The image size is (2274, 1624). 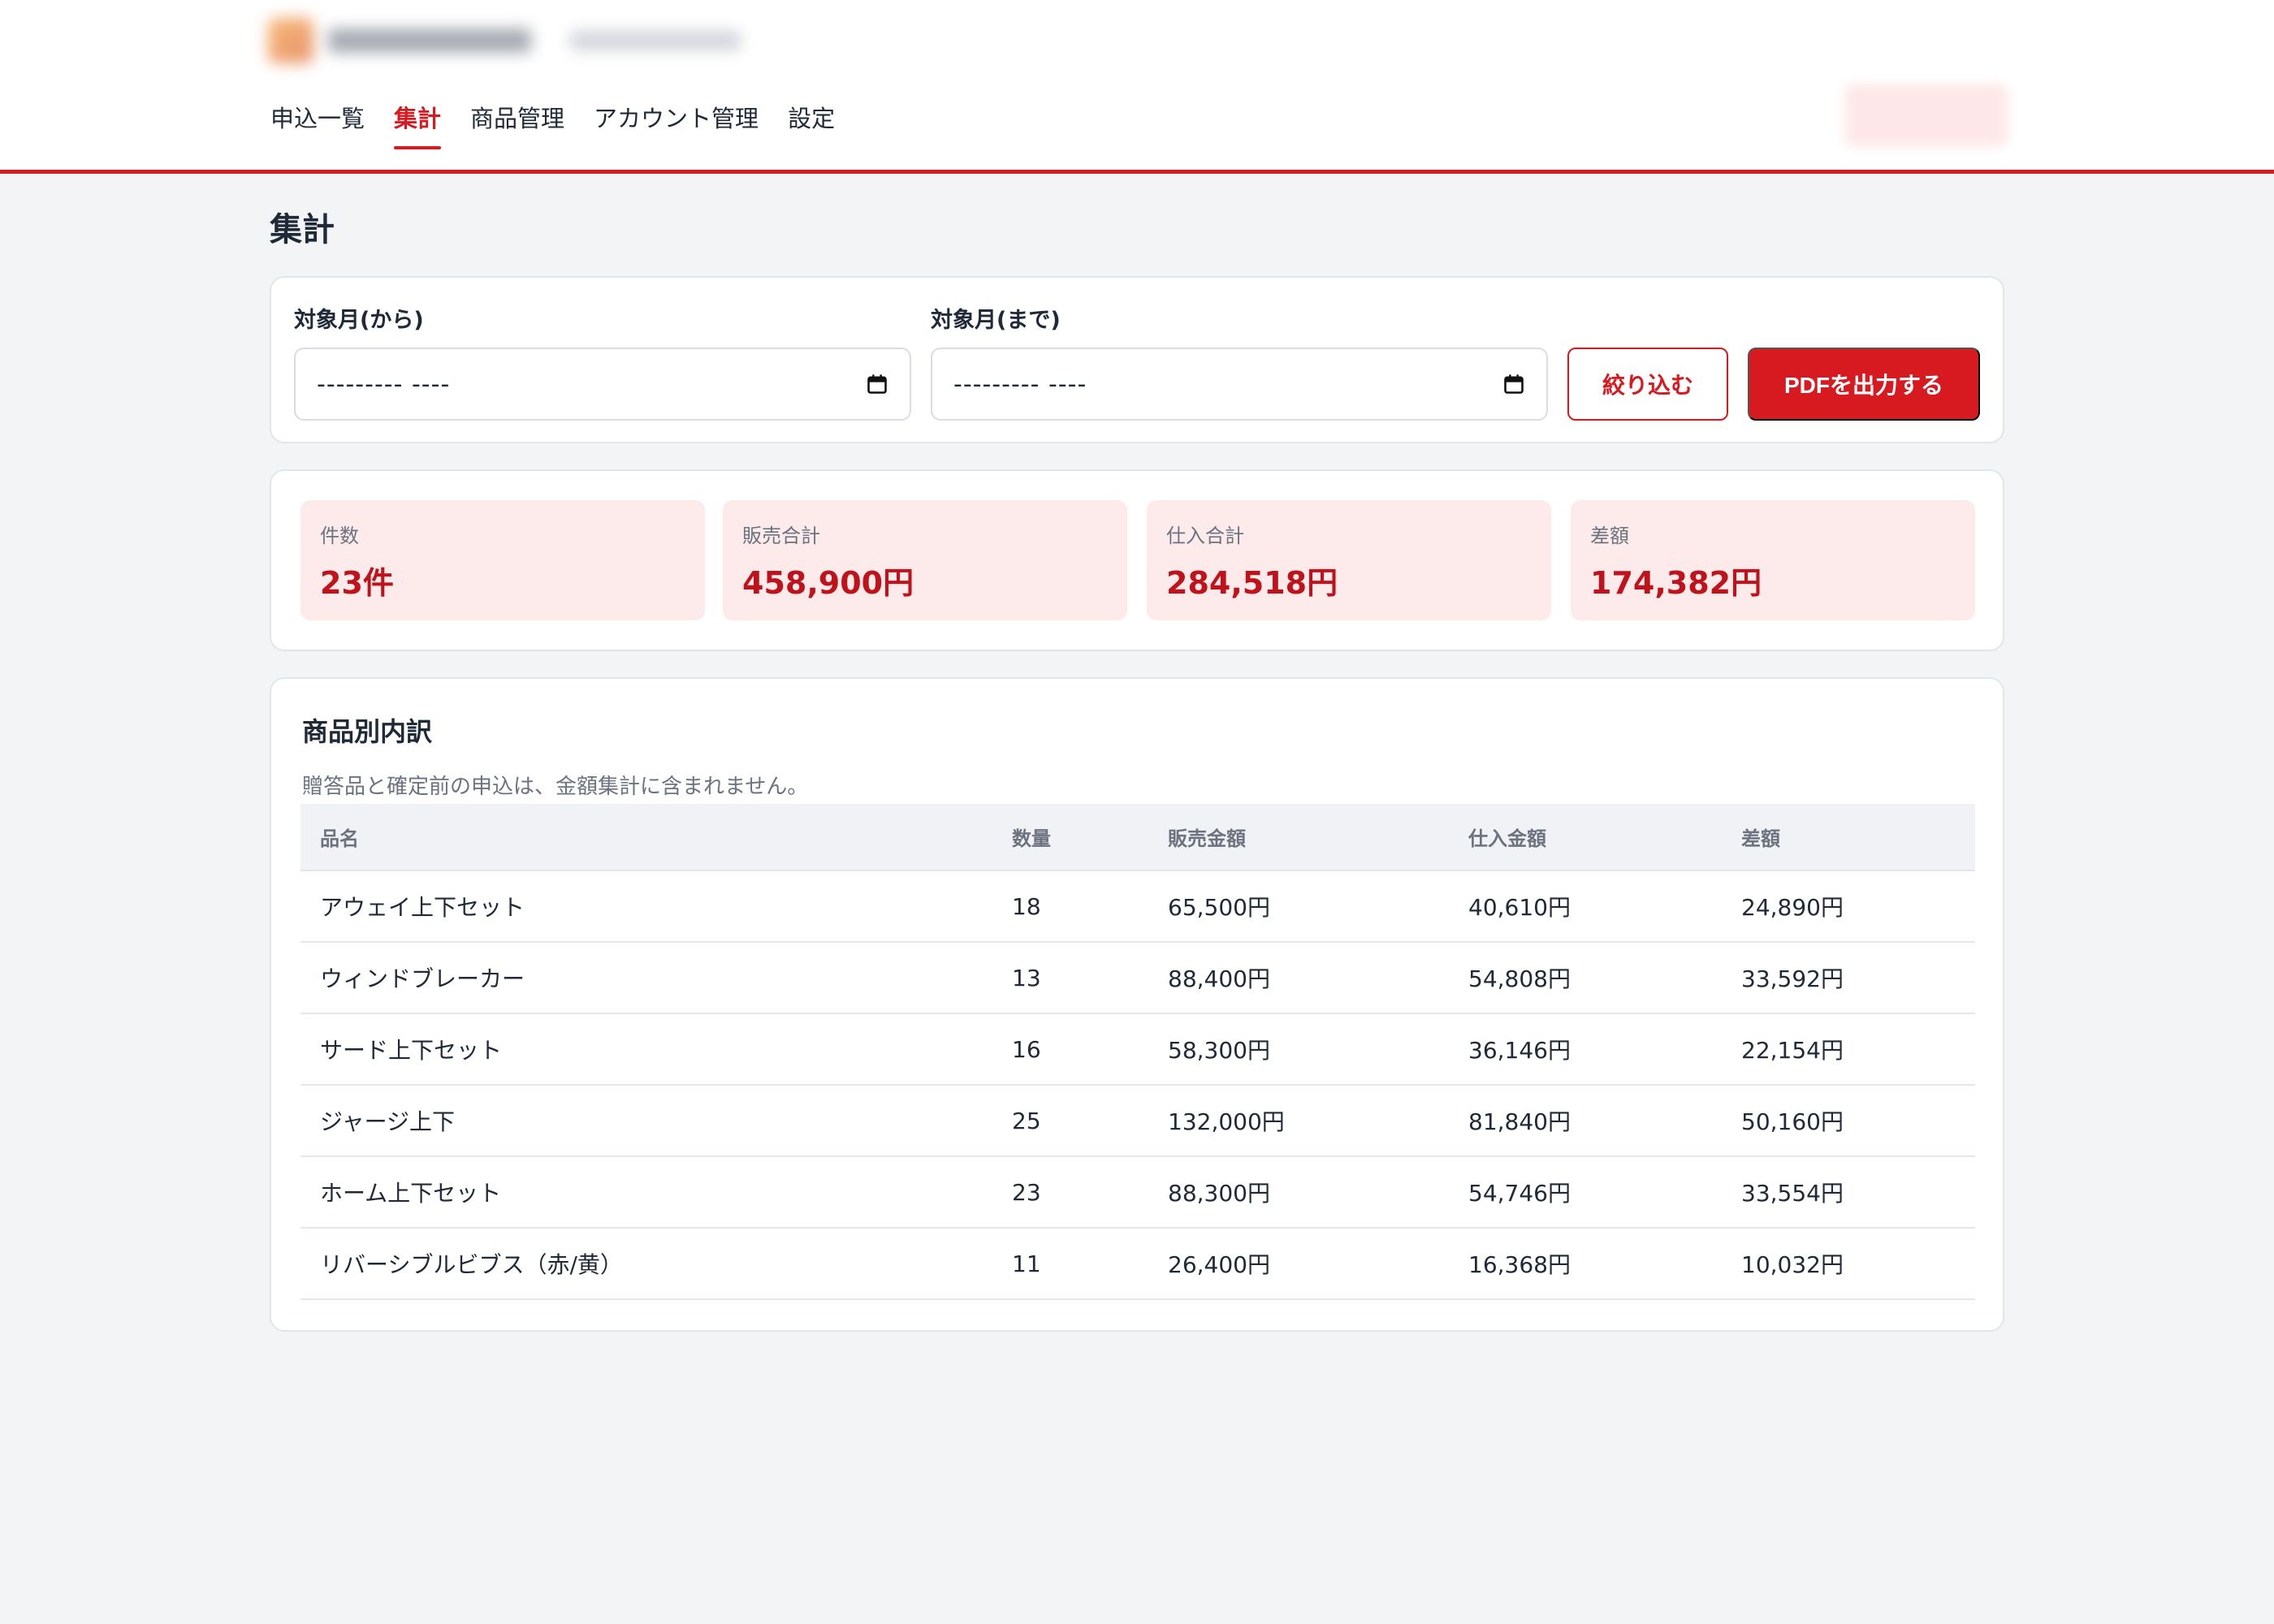 I want to click on filter-button: 絞り込む, so click(x=1648, y=384).